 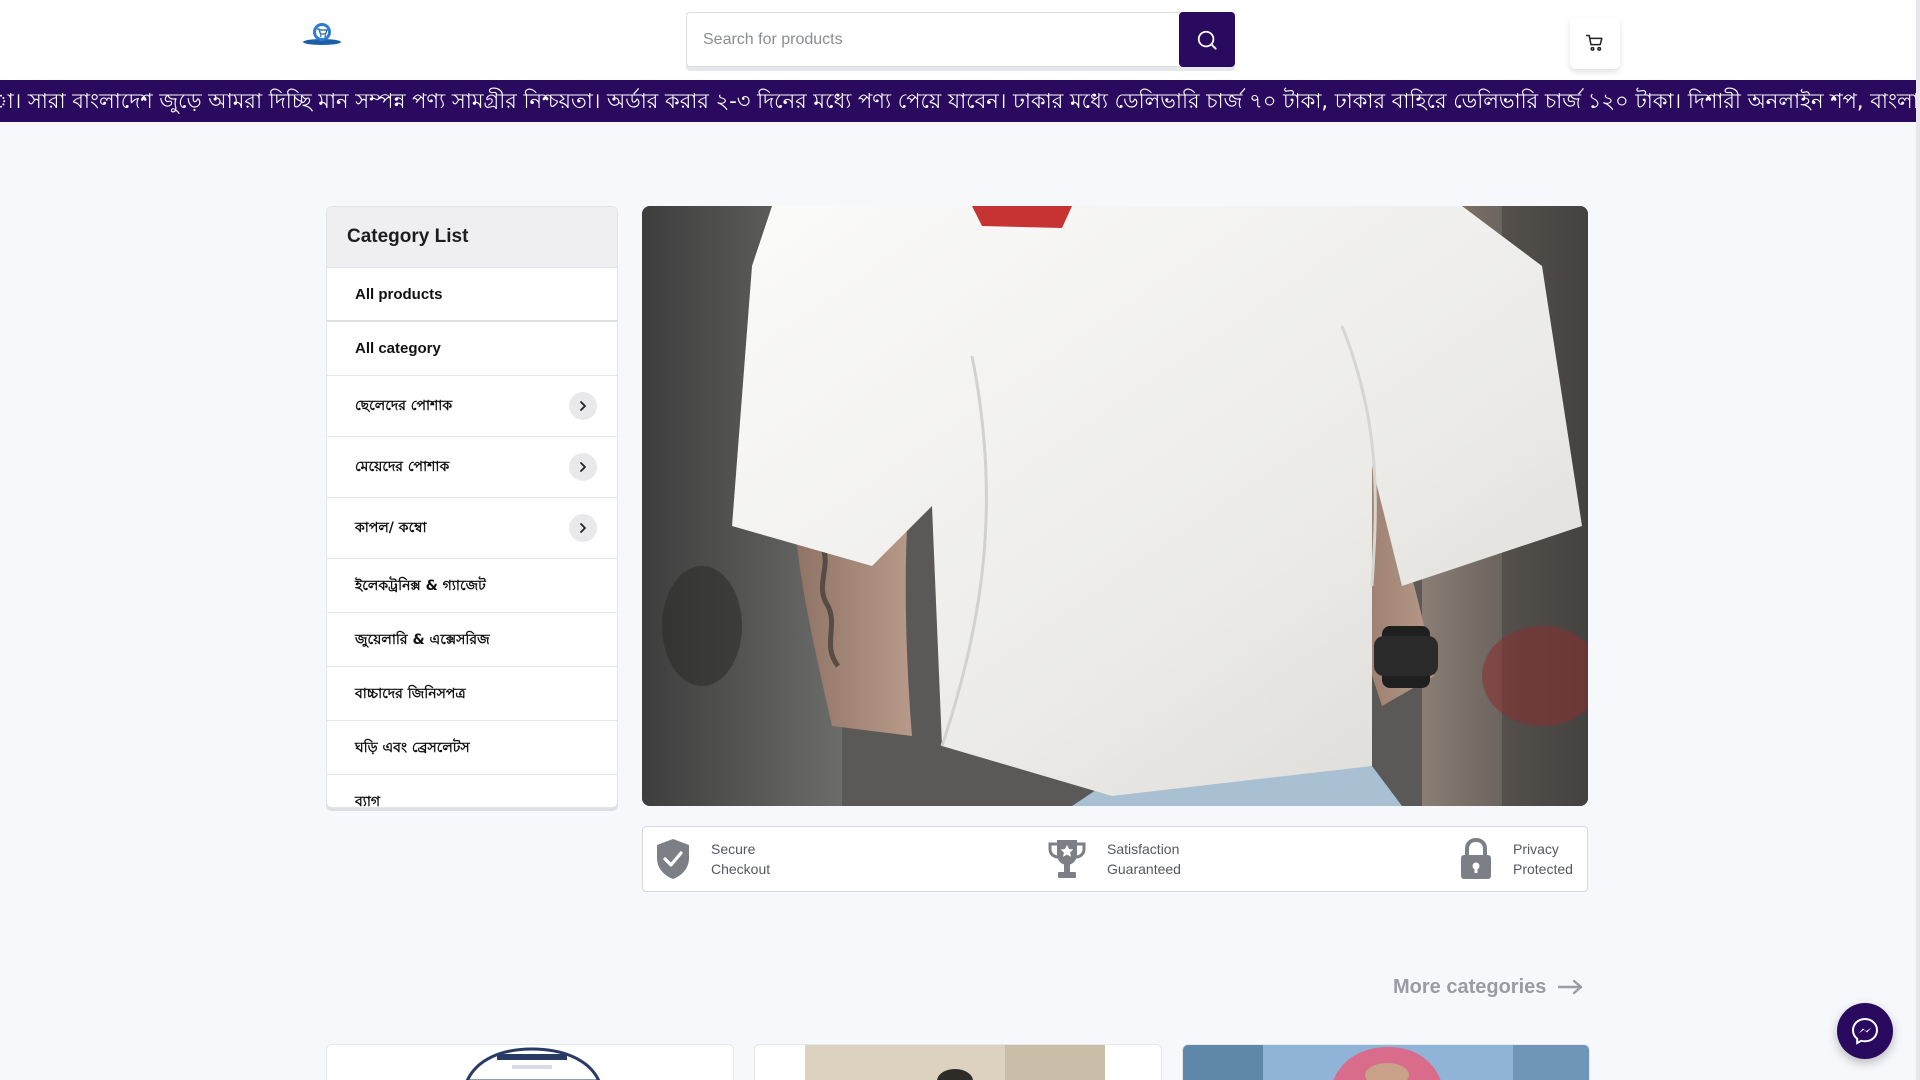 I want to click on category-item-label: জুয়েলারি & এক্সেসরিজ, so click(x=422, y=639).